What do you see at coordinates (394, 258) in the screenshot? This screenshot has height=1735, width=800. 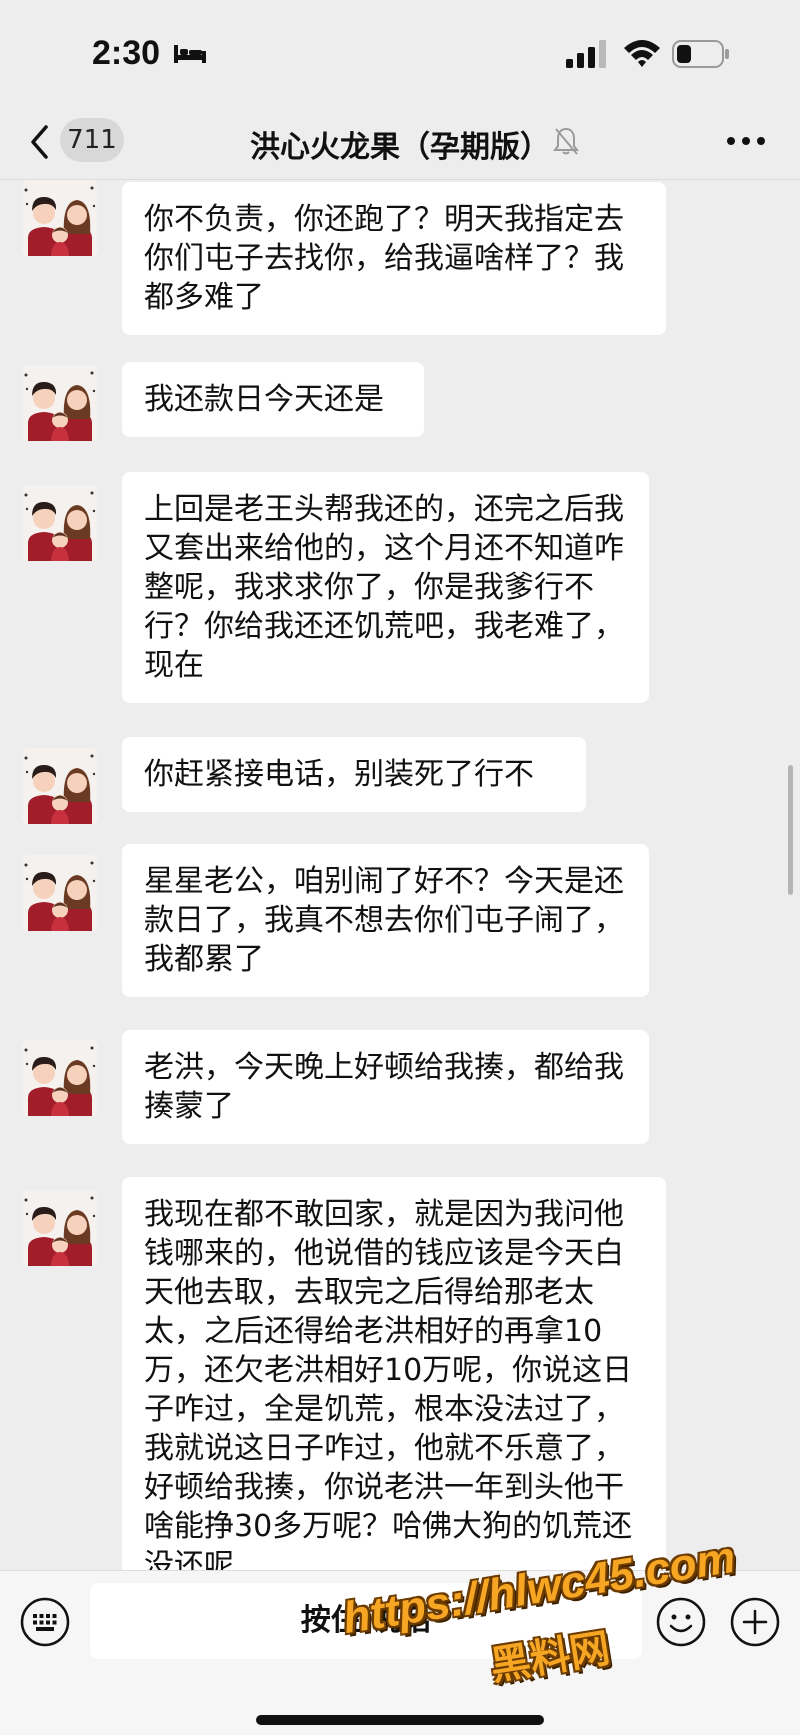 I see `message-bubble: 你不负责，你还跑了？明天我指定去你们屯子去找你，给我逼啥样了？我都多难了` at bounding box center [394, 258].